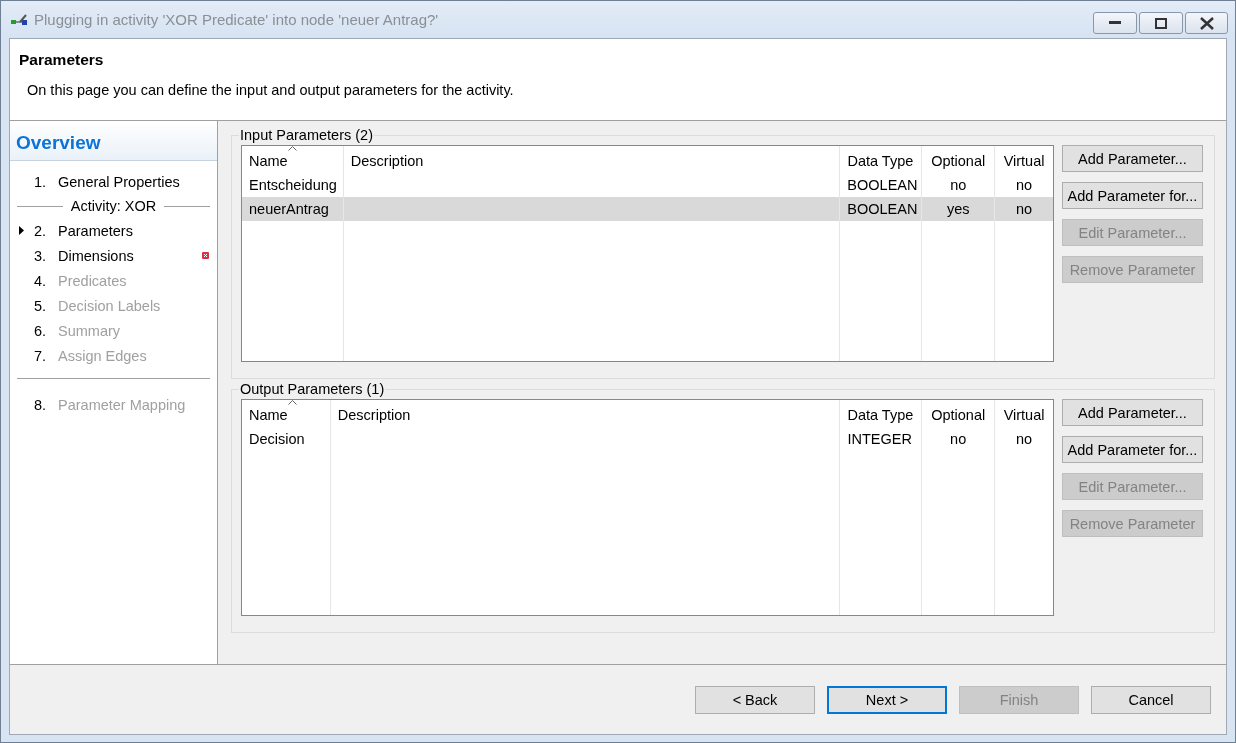 The image size is (1236, 743). What do you see at coordinates (41, 404) in the screenshot?
I see `step-number: 8.` at bounding box center [41, 404].